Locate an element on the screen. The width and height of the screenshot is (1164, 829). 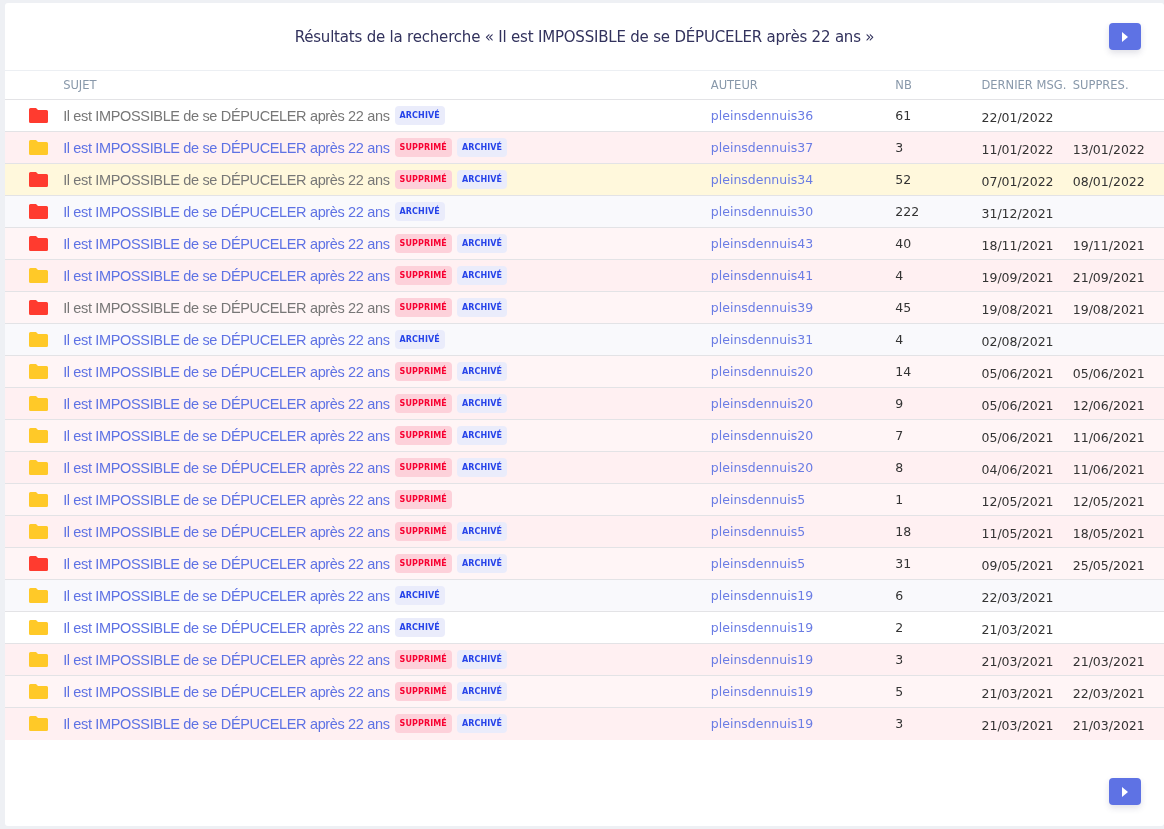
last-message-date: 22/01/2022 is located at coordinates (1017, 117).